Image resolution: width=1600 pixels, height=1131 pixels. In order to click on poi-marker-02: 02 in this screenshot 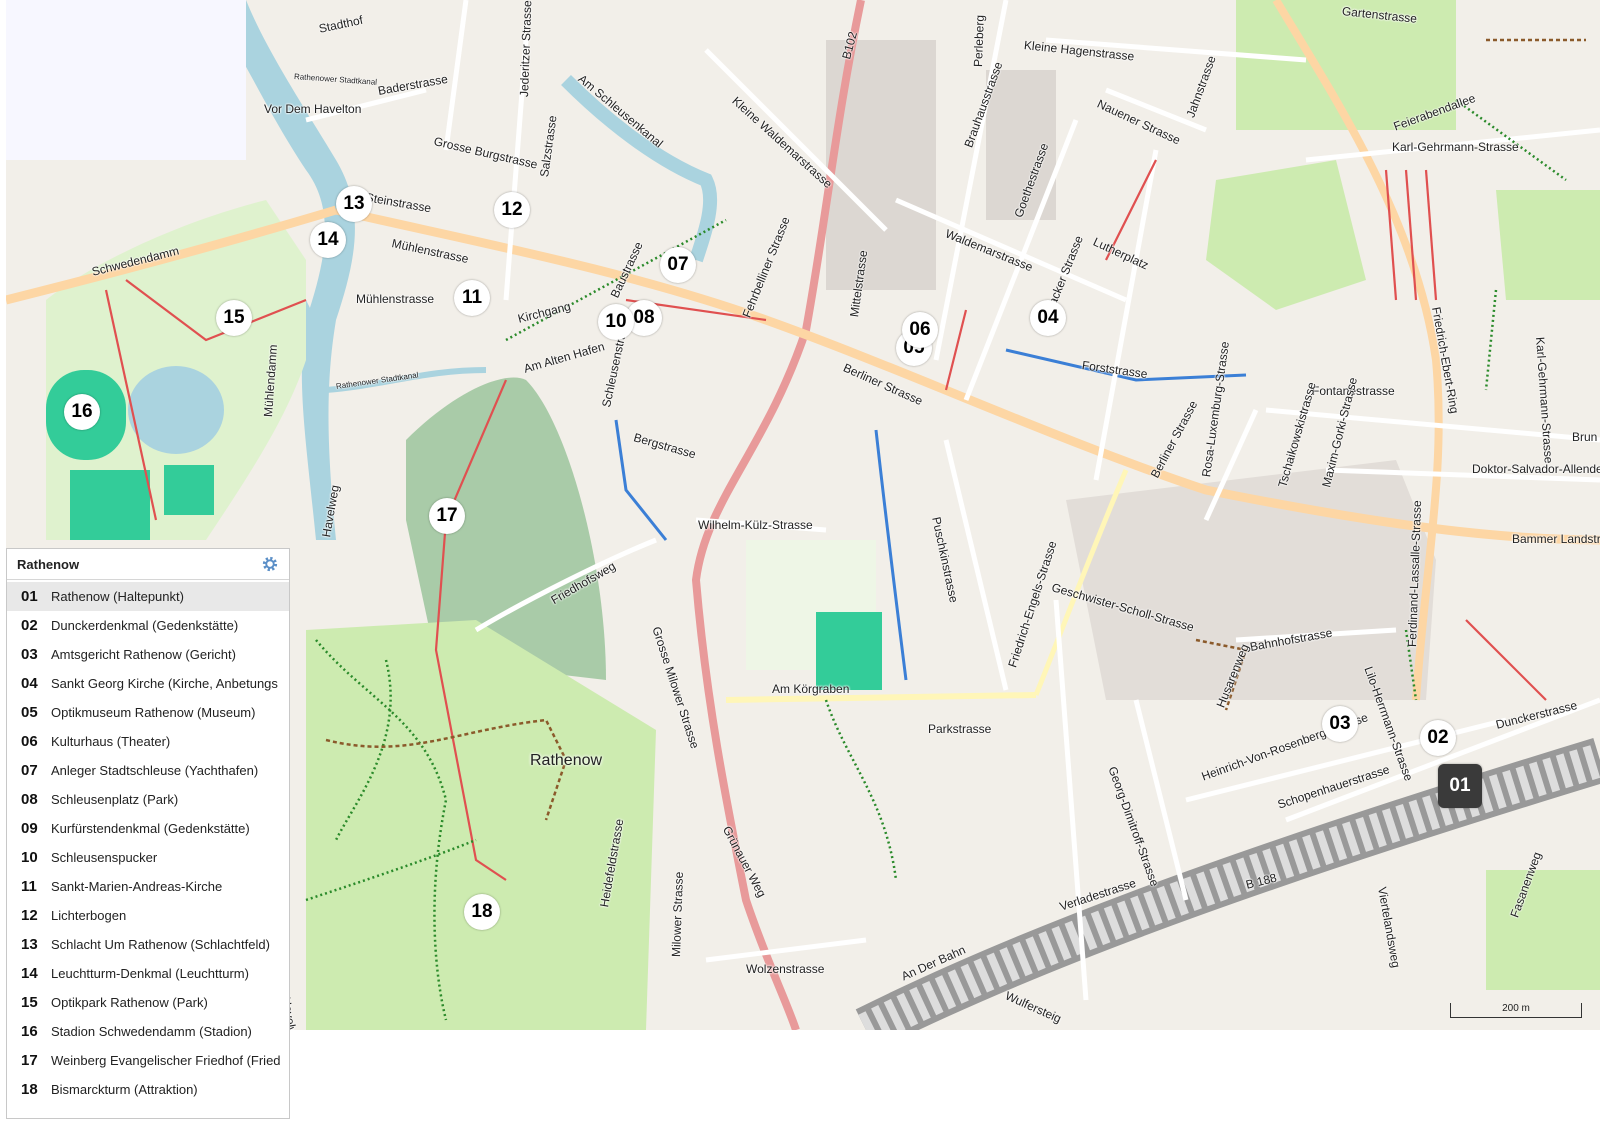, I will do `click(1438, 738)`.